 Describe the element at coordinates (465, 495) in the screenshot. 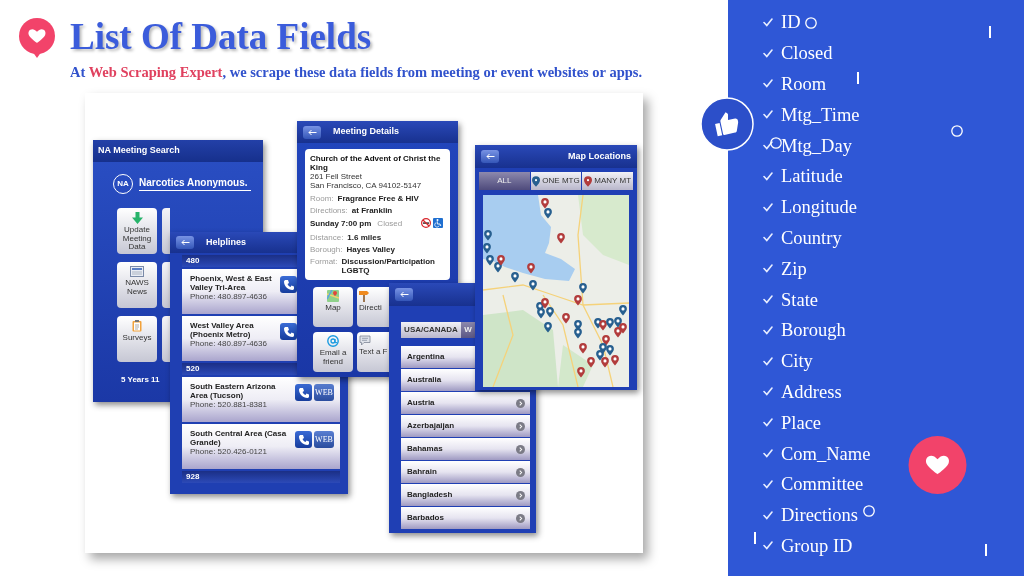

I see `list-item: Bangladesh` at that location.